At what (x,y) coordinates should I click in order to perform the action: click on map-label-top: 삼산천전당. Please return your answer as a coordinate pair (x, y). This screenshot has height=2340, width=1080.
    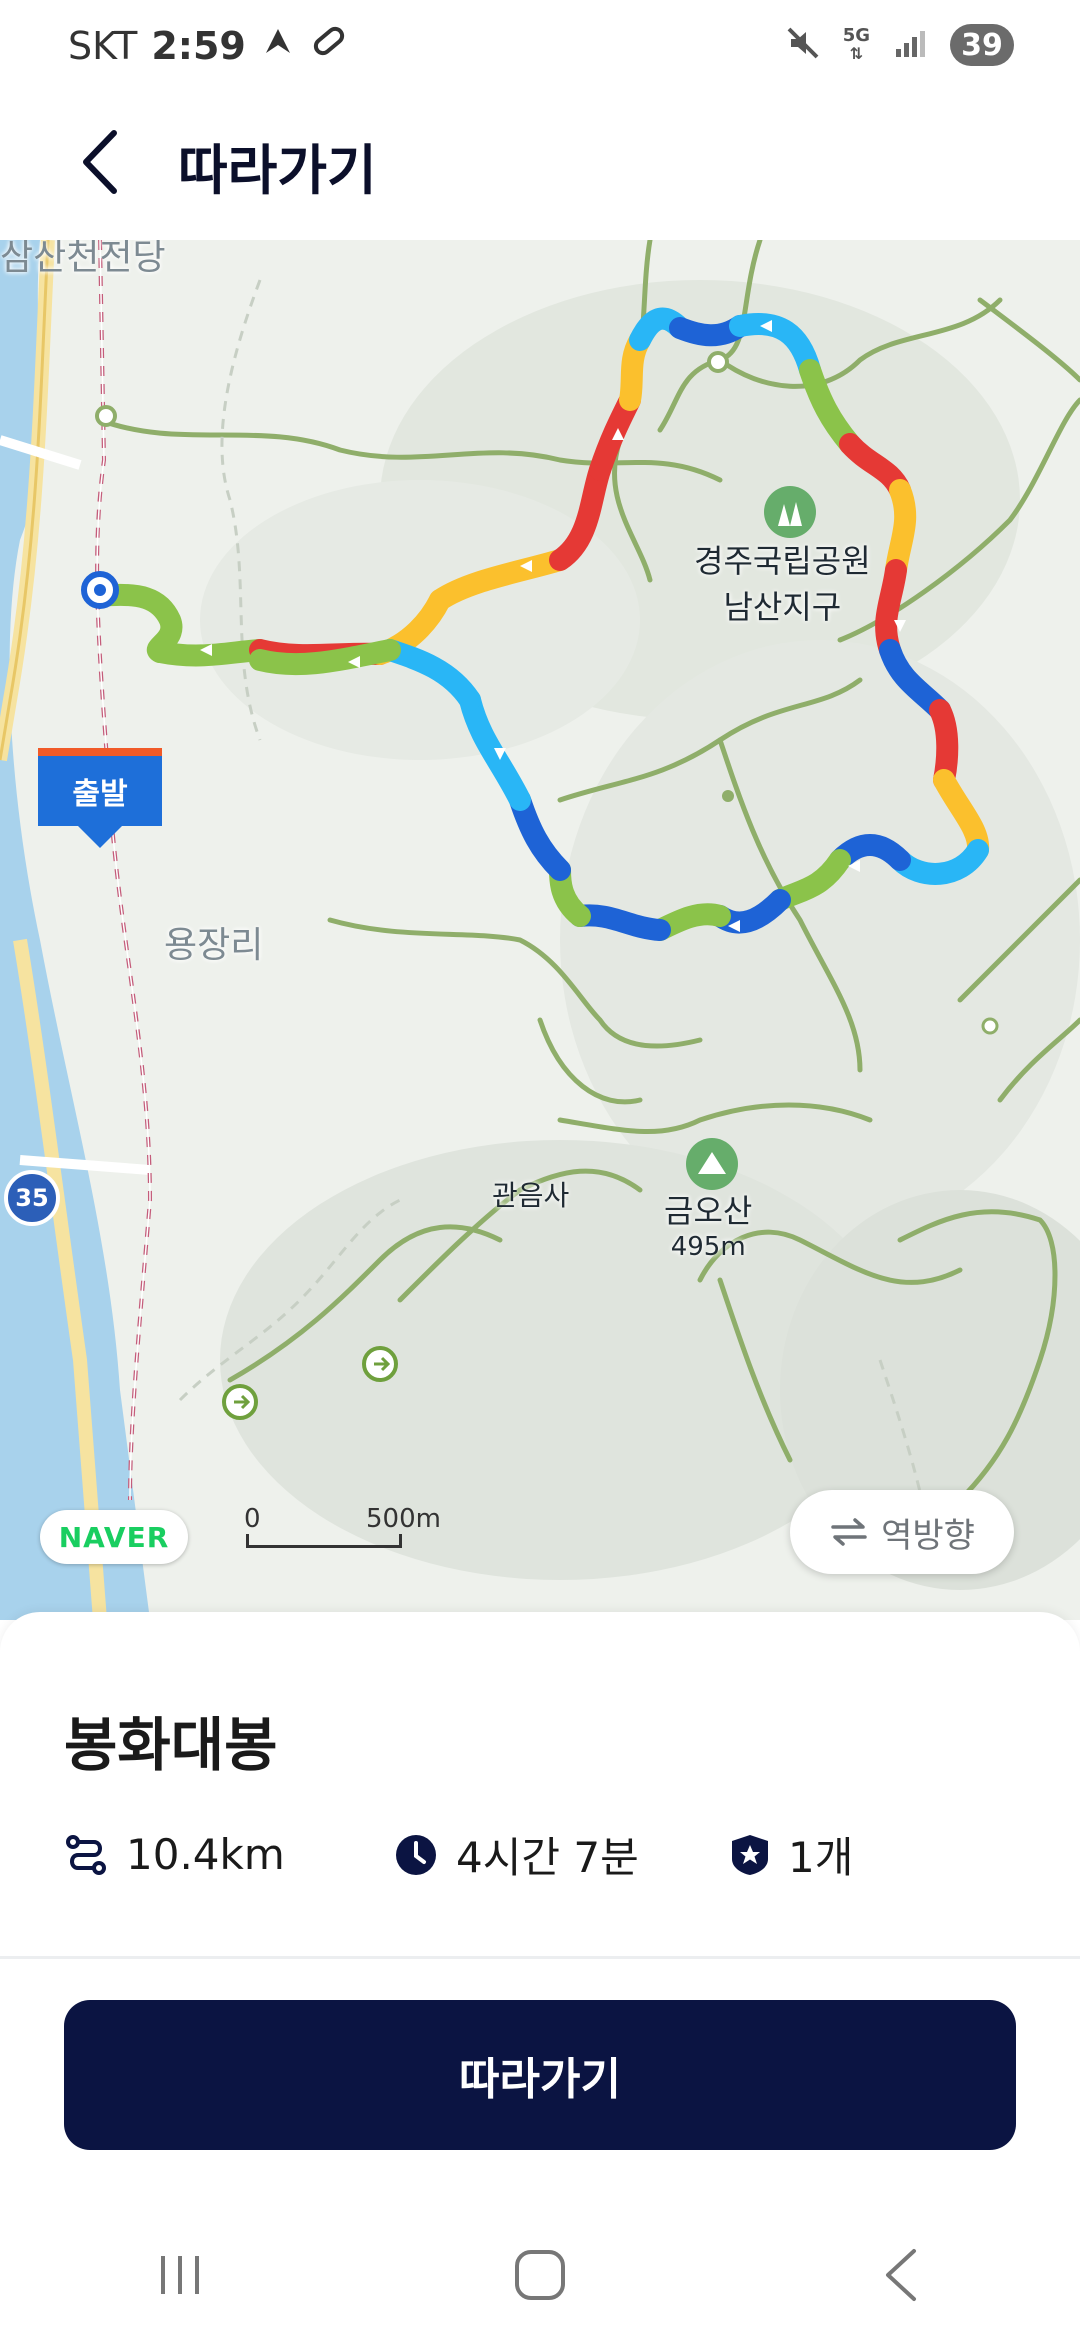
    Looking at the image, I should click on (83, 259).